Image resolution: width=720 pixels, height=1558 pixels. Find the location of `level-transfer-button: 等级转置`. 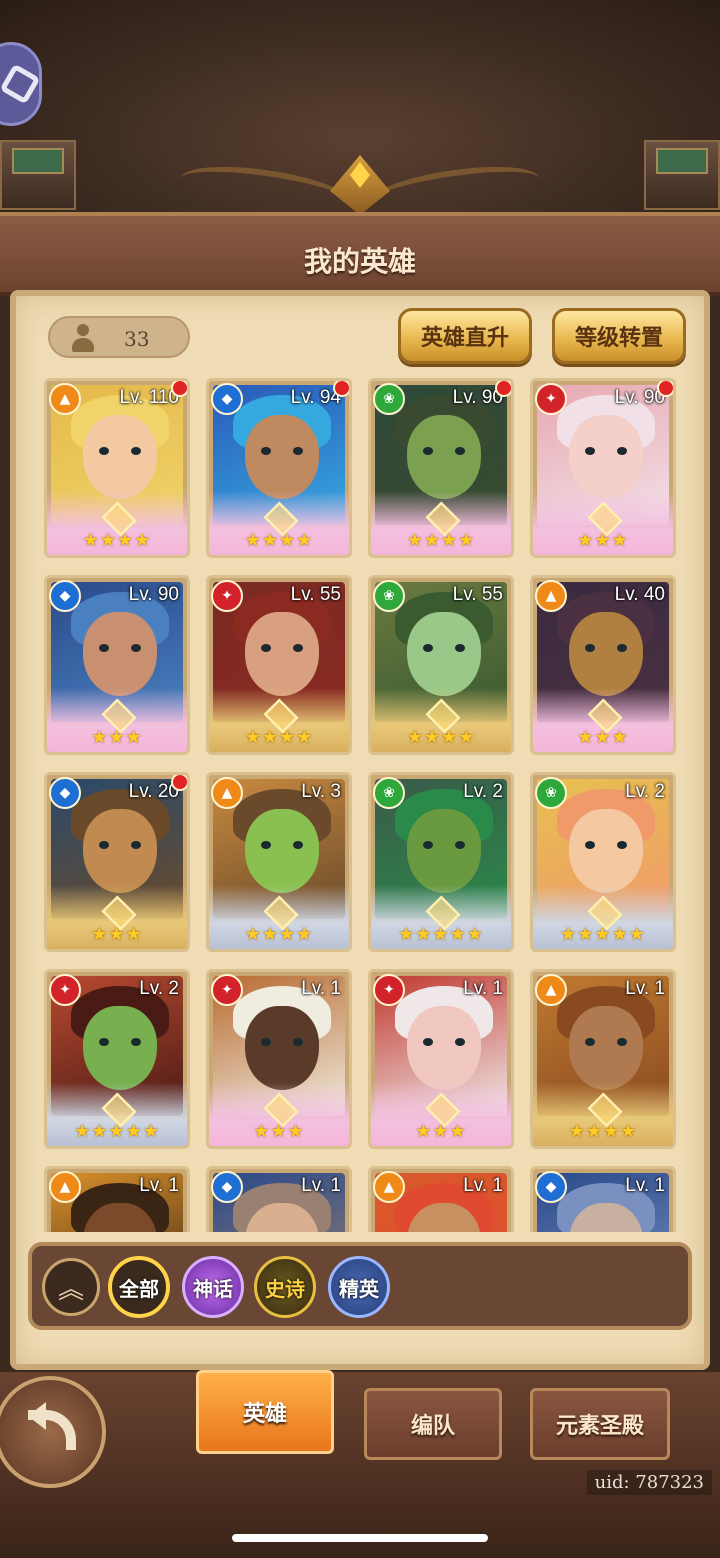

level-transfer-button: 等级转置 is located at coordinates (619, 336).